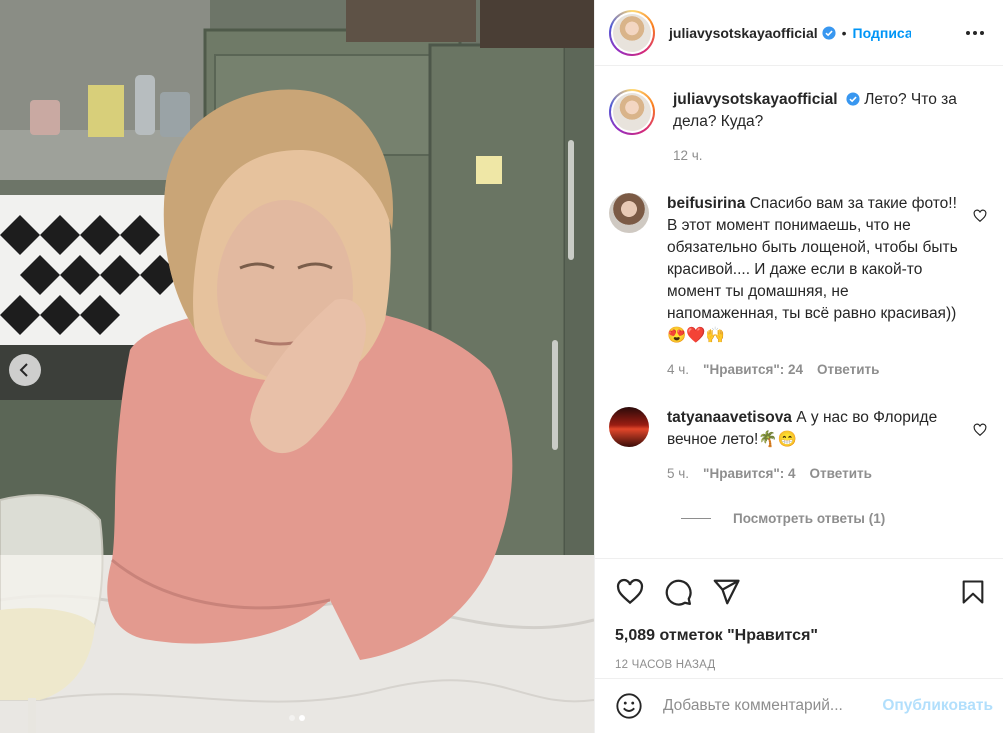  Describe the element at coordinates (297, 718) in the screenshot. I see `carousel-indicators` at that location.